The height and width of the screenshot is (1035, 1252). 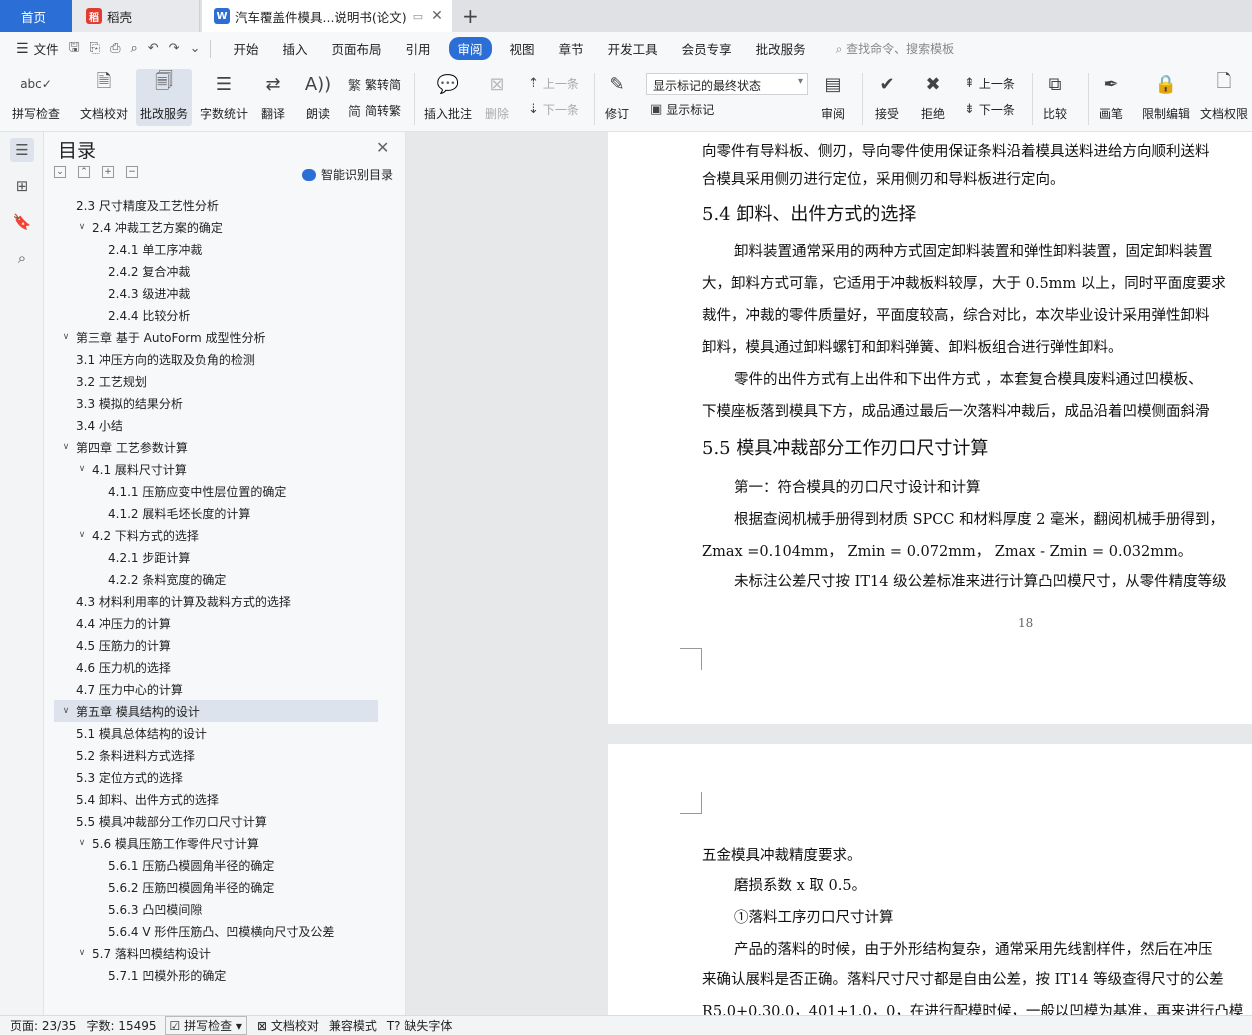 I want to click on doc-proof-status: ⊠ 文档校对, so click(x=288, y=1025).